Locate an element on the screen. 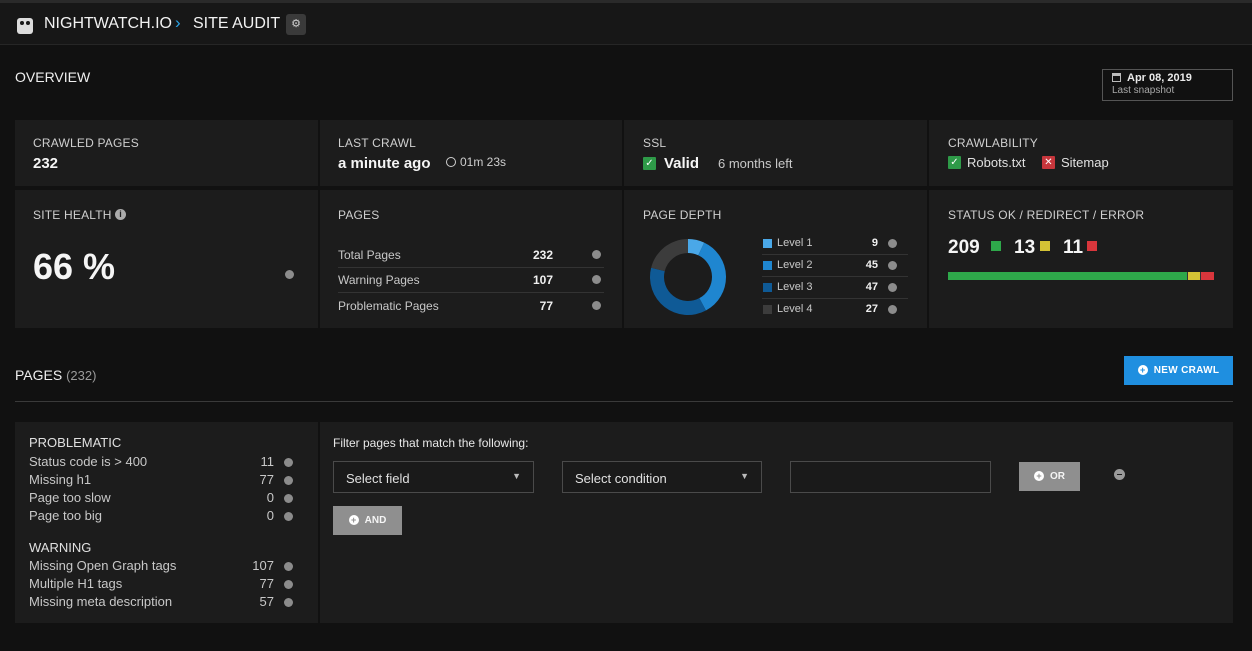 Image resolution: width=1252 pixels, height=651 pixels. snapshot-label: Last snapshot is located at coordinates (1143, 90).